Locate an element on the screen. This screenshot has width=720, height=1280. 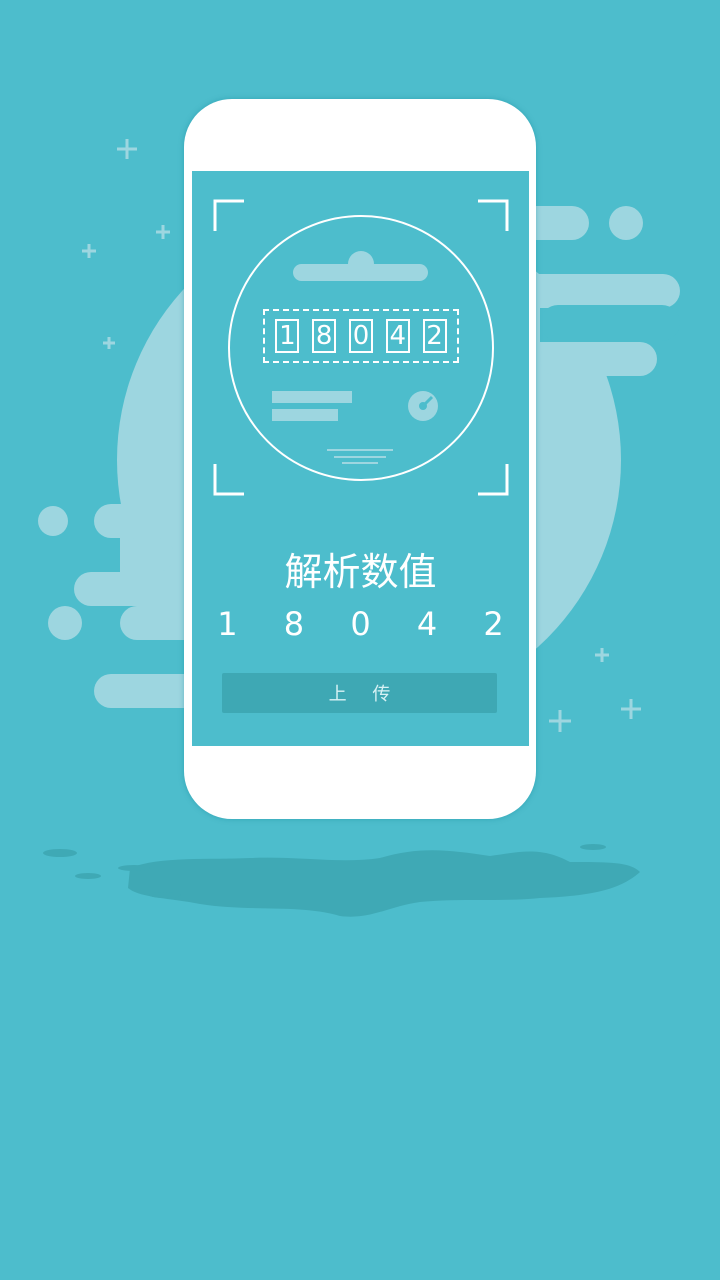
meter-digit: 0 is located at coordinates (360, 336).